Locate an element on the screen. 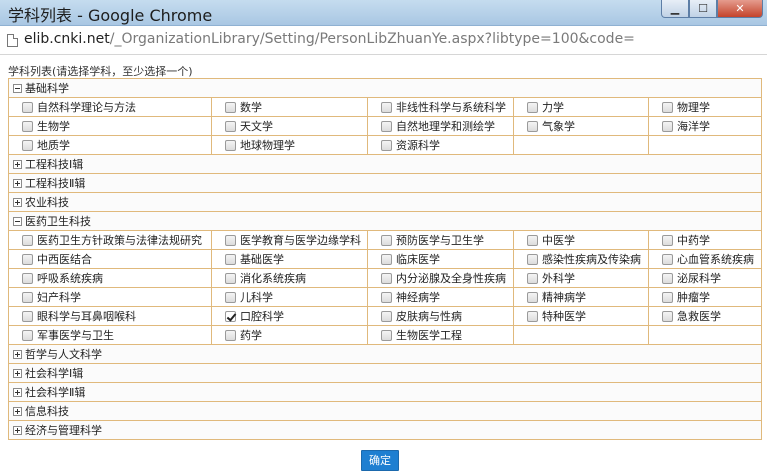 Image resolution: width=767 pixels, height=472 pixels. subject-item: 精神病学 is located at coordinates (581, 297).